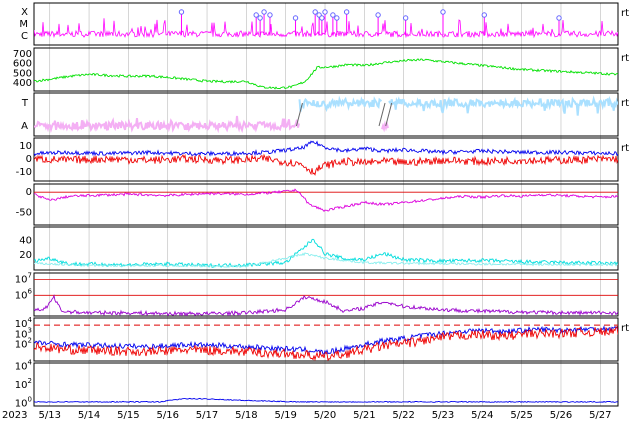 The image size is (634, 424). Describe the element at coordinates (207, 415) in the screenshot. I see `x-tick-5-17: 5/17` at that location.